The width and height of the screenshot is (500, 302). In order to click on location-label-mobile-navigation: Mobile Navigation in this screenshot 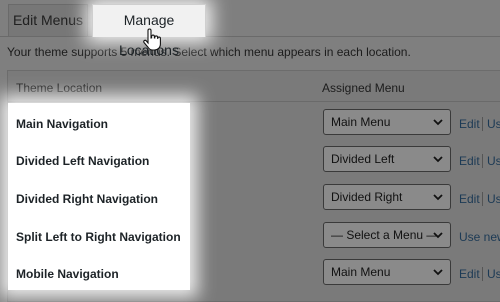, I will do `click(67, 274)`.